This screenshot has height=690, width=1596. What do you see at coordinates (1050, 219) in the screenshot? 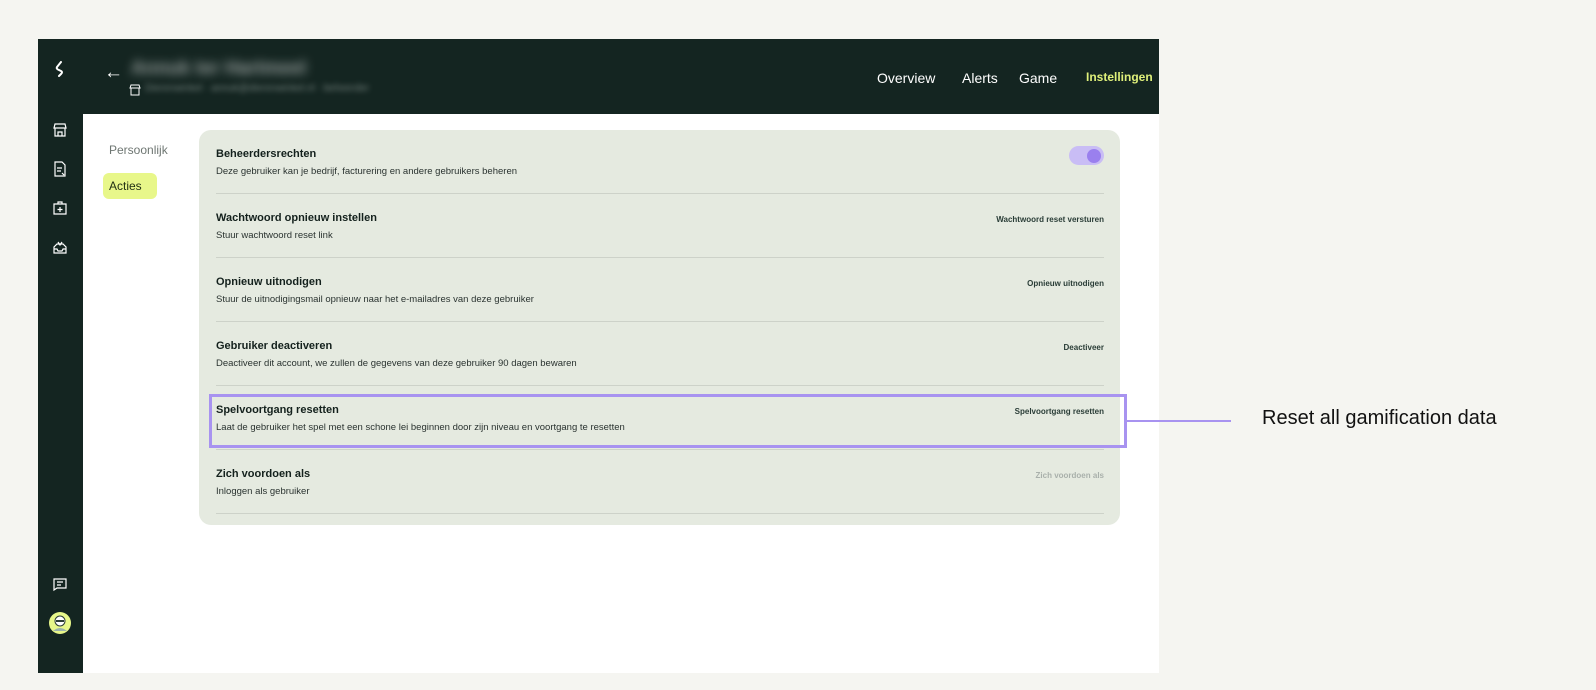
I see `password-reset-button: Wachtwoord reset versturen` at bounding box center [1050, 219].